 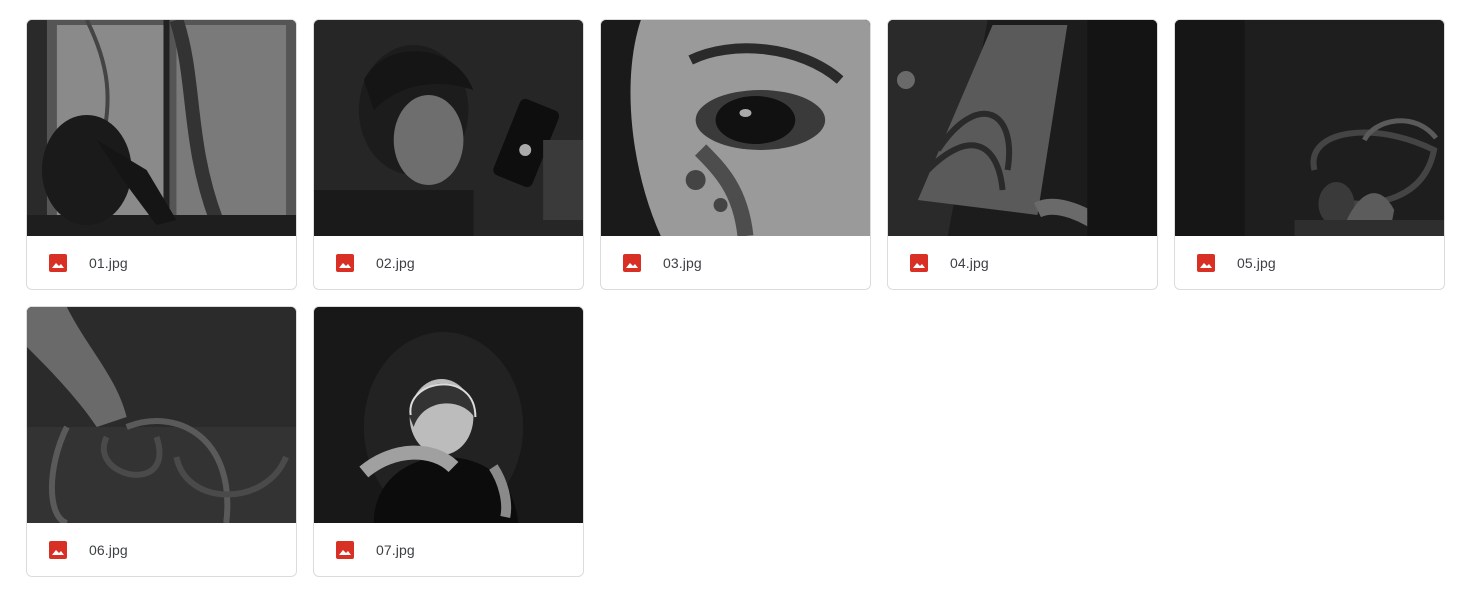 I want to click on file-name: 07.jpg, so click(x=395, y=549).